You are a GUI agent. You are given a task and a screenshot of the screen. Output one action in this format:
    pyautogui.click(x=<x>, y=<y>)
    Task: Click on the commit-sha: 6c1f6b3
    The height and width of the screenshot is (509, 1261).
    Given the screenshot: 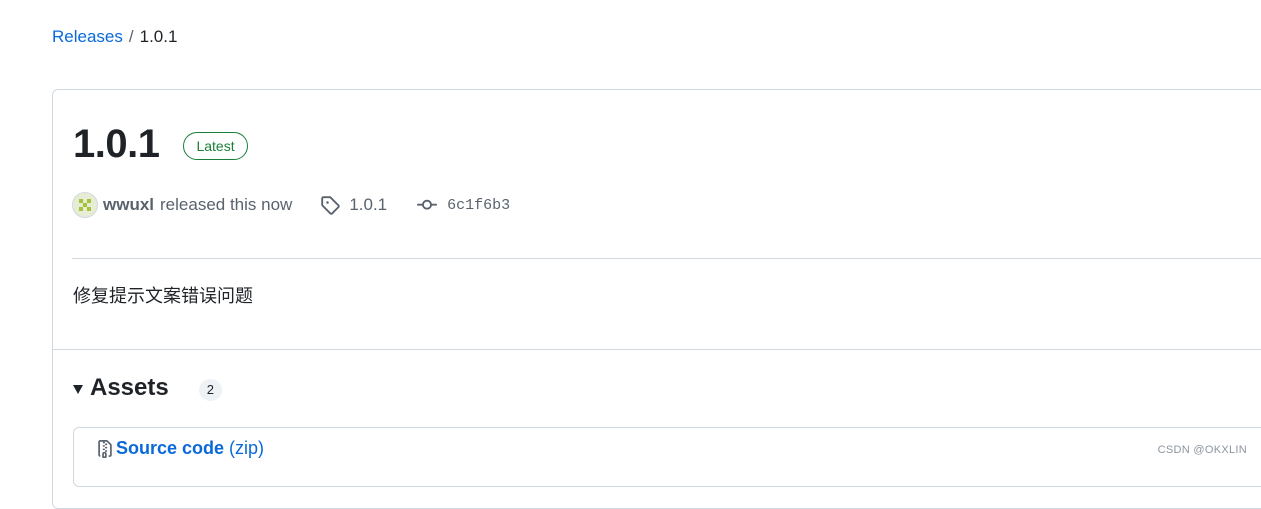 What is the action you would take?
    pyautogui.click(x=478, y=205)
    